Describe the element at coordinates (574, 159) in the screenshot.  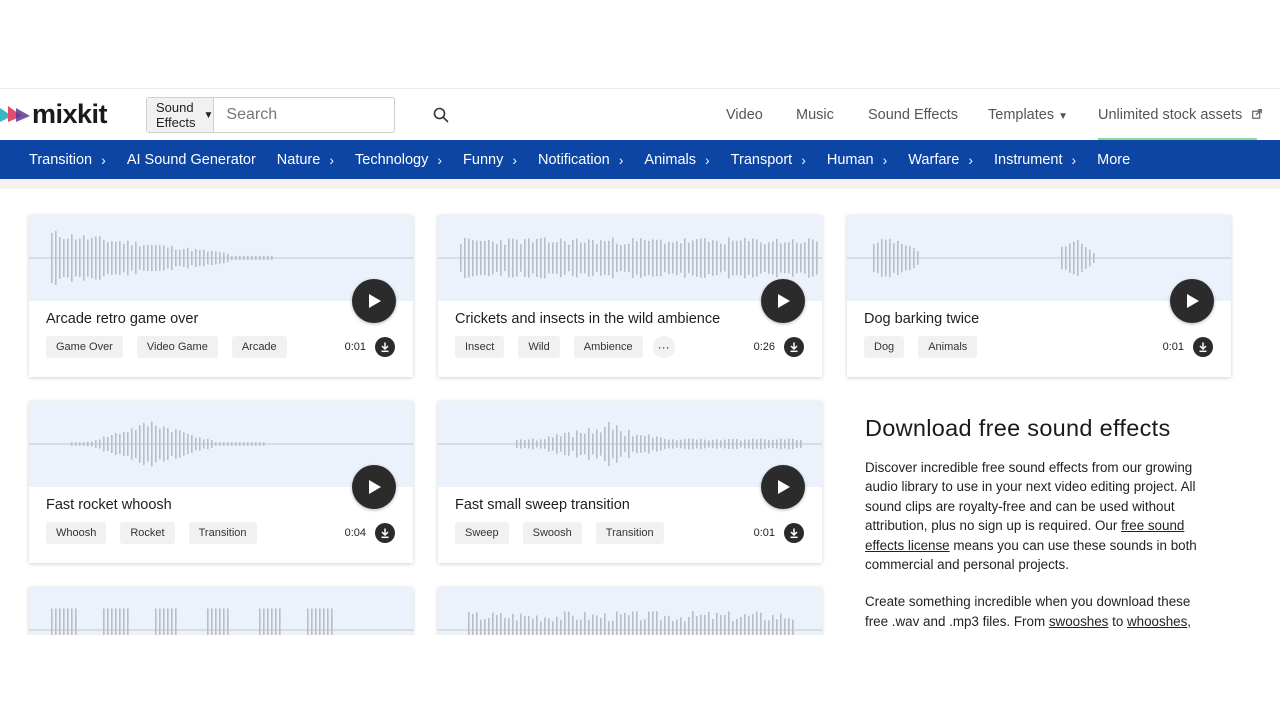
I see `category-label: Notification` at that location.